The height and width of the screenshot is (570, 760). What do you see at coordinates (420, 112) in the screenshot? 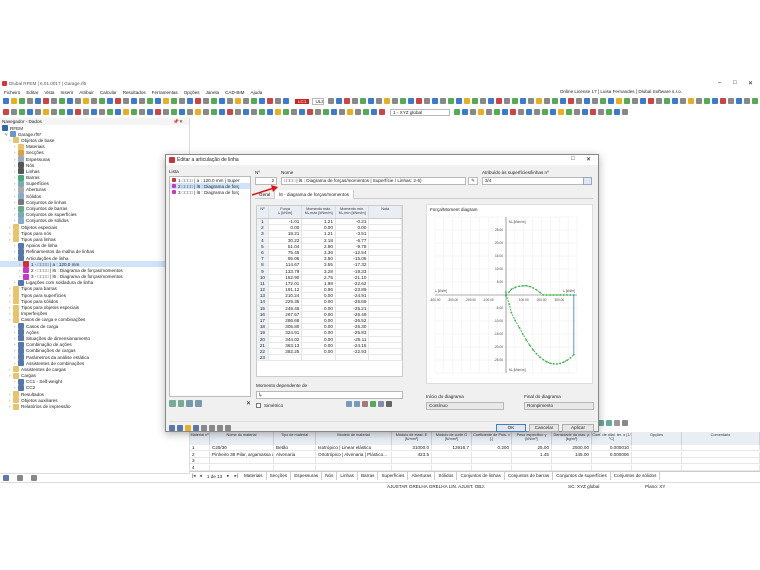
I see `coord-system-select: 1 - XYZ global` at bounding box center [420, 112].